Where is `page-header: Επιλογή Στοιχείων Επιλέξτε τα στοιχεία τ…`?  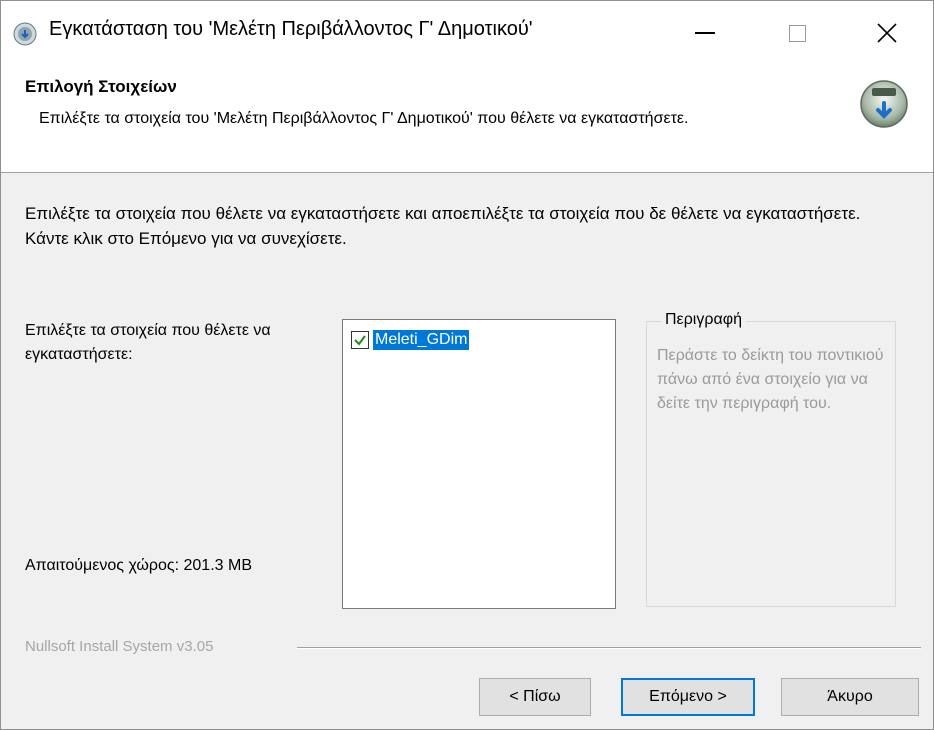
page-header: Επιλογή Στοιχείων Επιλέξτε τα στοιχεία τ… is located at coordinates (467, 119).